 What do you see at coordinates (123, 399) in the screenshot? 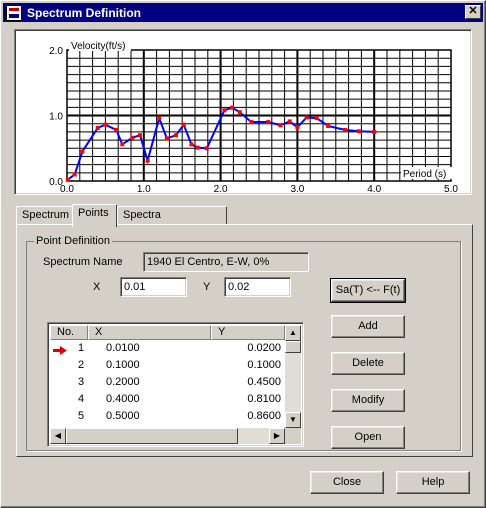
I see `cell-x: 0.4000` at bounding box center [123, 399].